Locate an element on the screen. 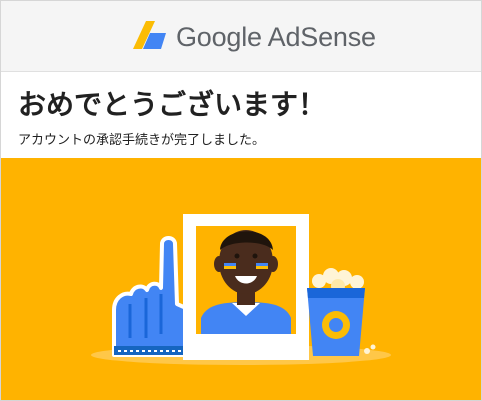 This screenshot has width=482, height=401. foam-finger-icon is located at coordinates (150, 296).